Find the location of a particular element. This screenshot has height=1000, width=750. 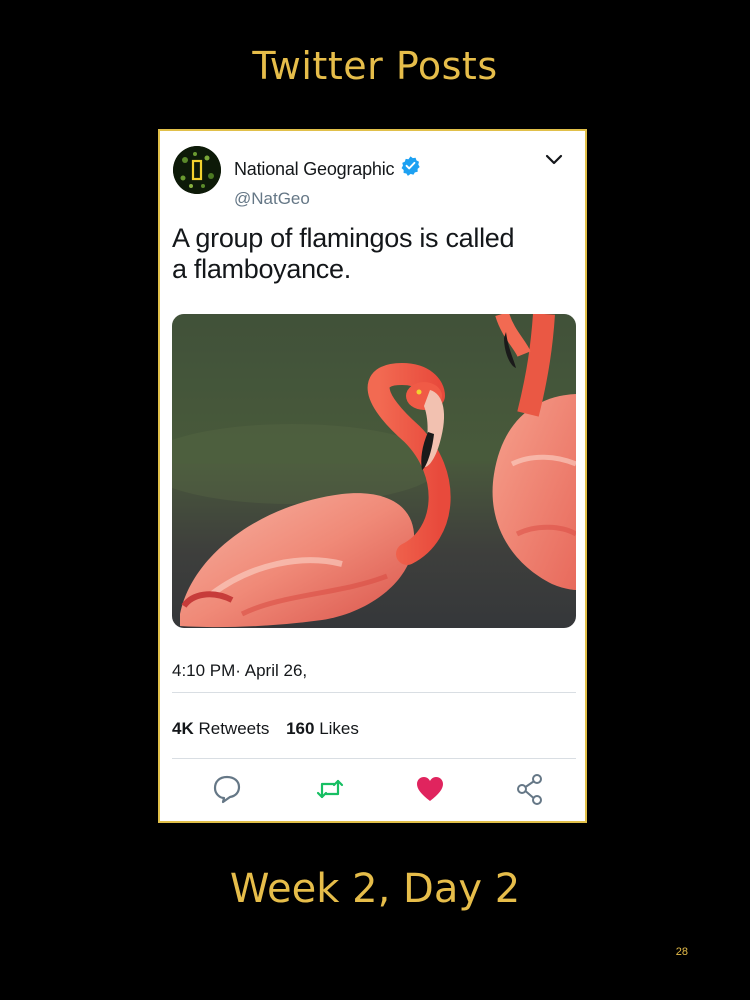

avatar is located at coordinates (197, 170).